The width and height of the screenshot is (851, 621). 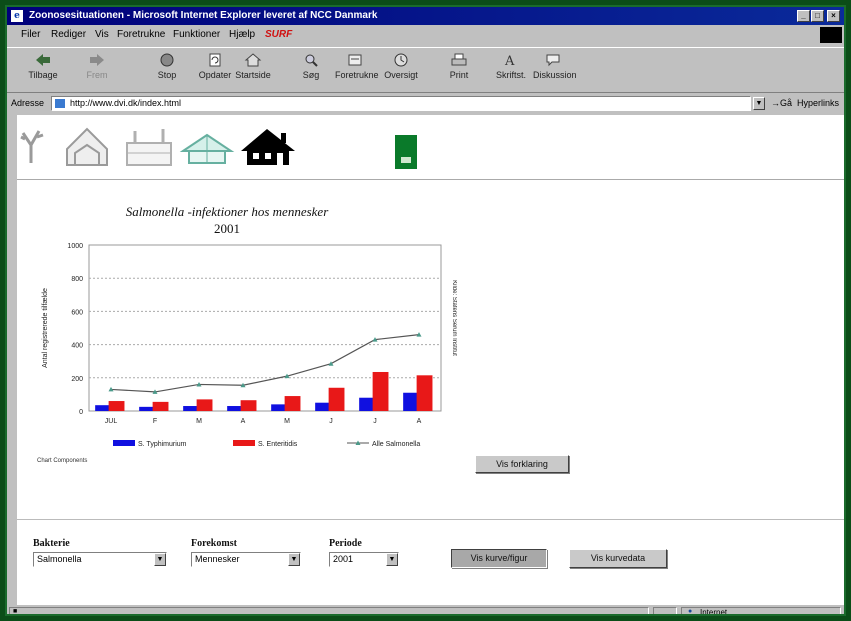 I want to click on page-icon, so click(x=60, y=103).